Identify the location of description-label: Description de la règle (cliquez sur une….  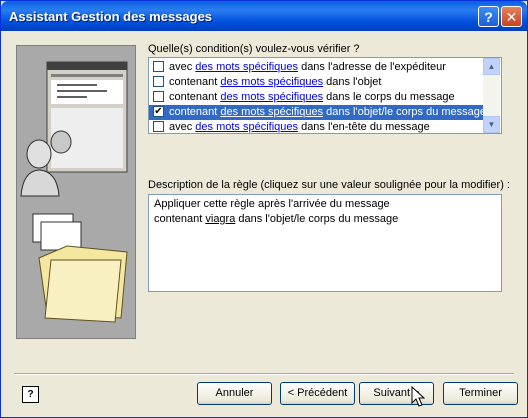
(329, 185).